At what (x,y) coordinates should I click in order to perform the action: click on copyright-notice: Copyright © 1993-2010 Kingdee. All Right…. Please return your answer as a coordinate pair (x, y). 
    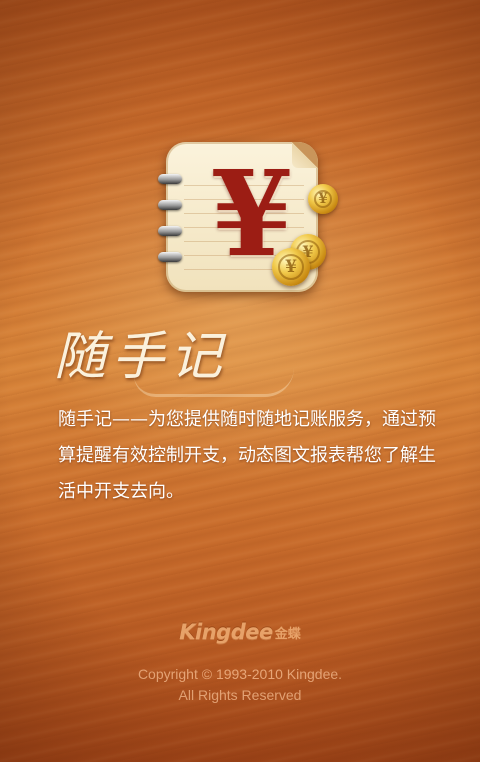
    Looking at the image, I should click on (240, 685).